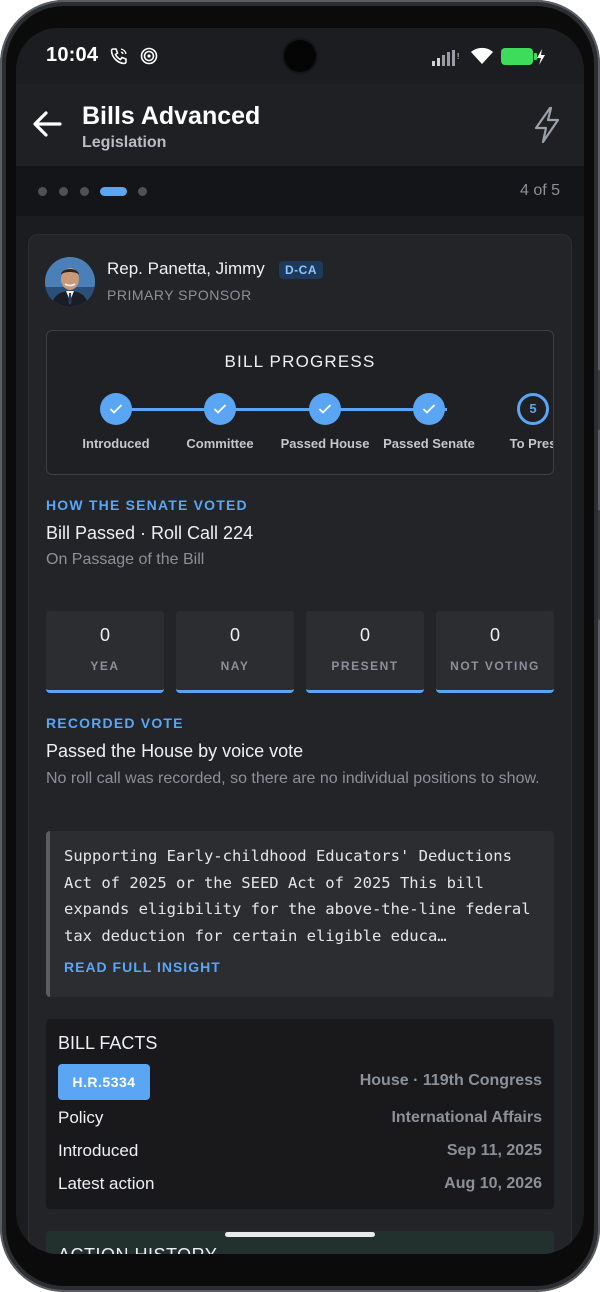 This screenshot has width=600, height=1292. I want to click on fact-label: Introduced, so click(98, 1150).